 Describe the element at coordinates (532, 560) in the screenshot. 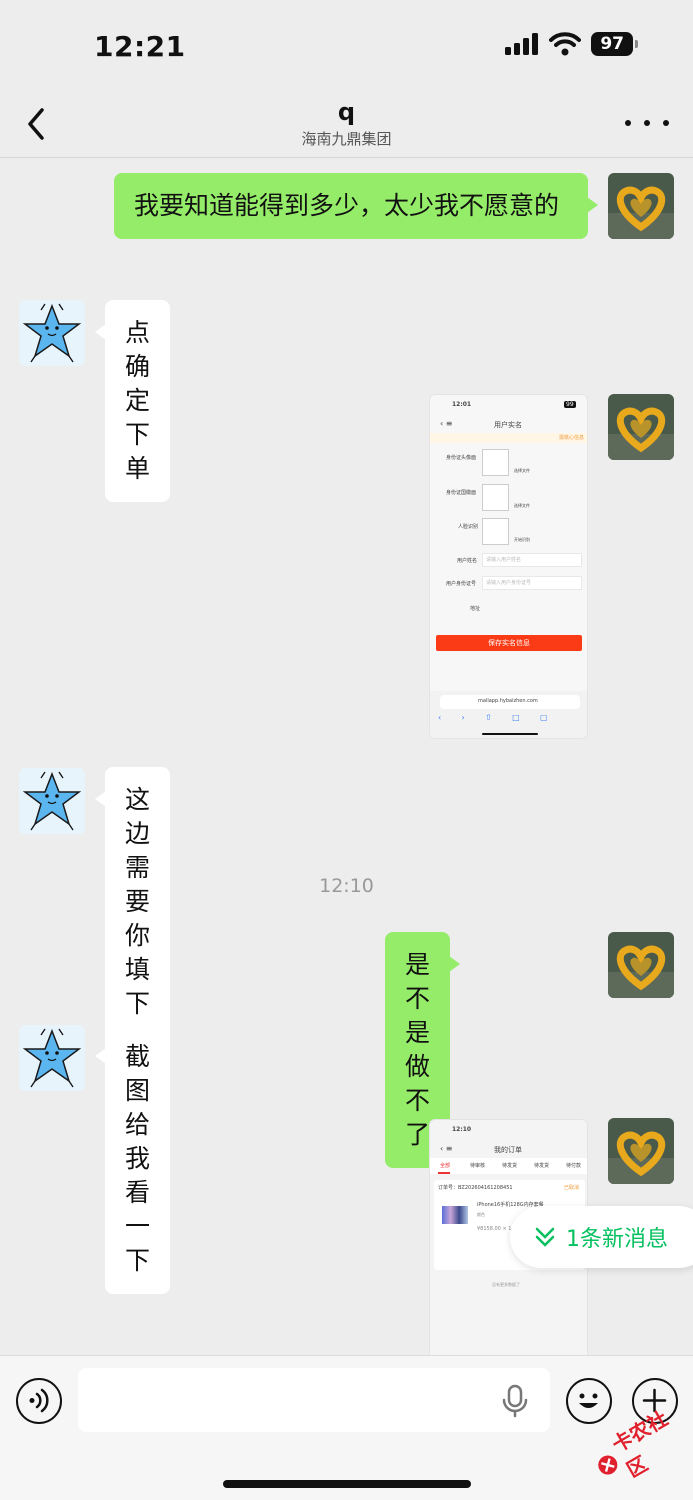

I see `shot-name-input: 请输入用户姓名` at that location.